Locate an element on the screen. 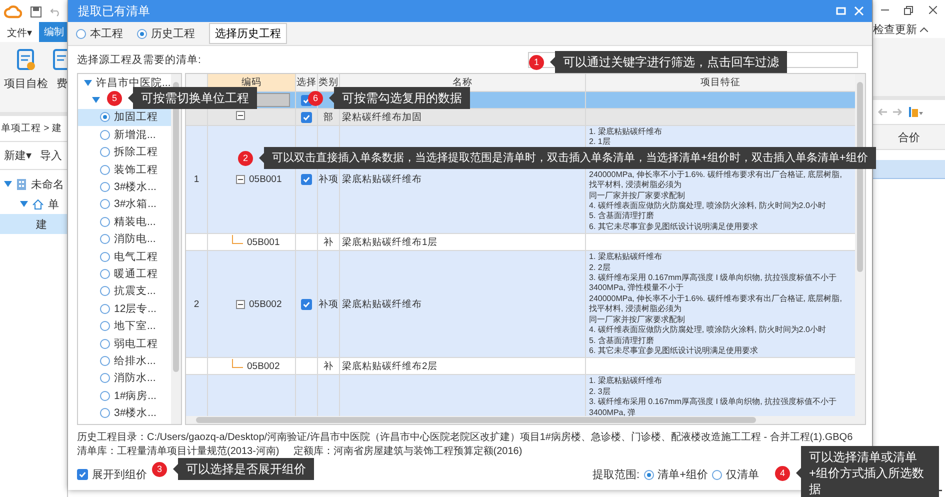 The height and width of the screenshot is (497, 945). tree-item: 建 is located at coordinates (33, 224).